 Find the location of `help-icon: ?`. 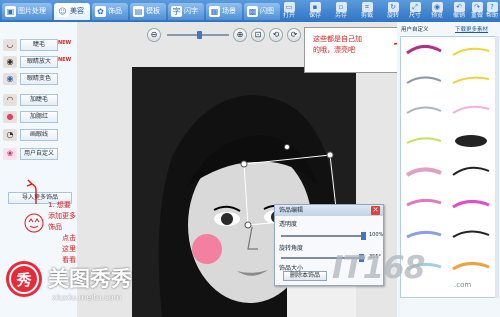

help-icon: ? is located at coordinates (492, 7).